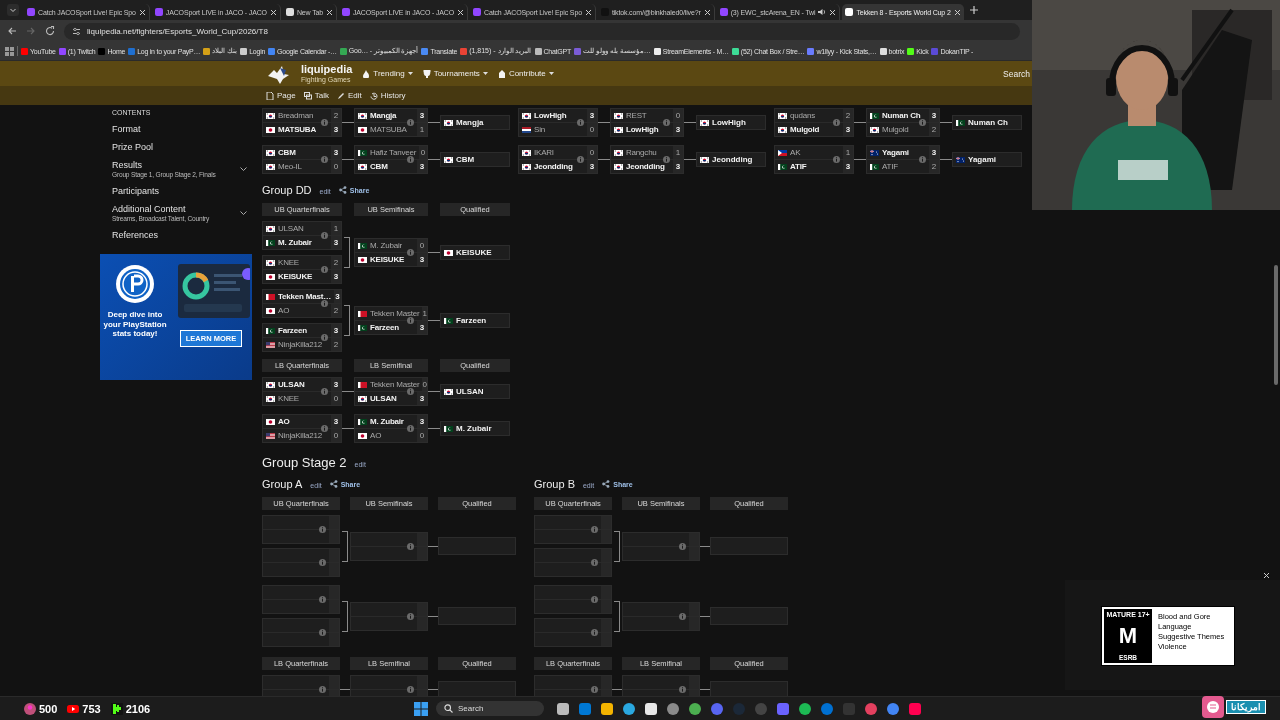  What do you see at coordinates (387, 95) in the screenshot?
I see `page-action: History` at bounding box center [387, 95].